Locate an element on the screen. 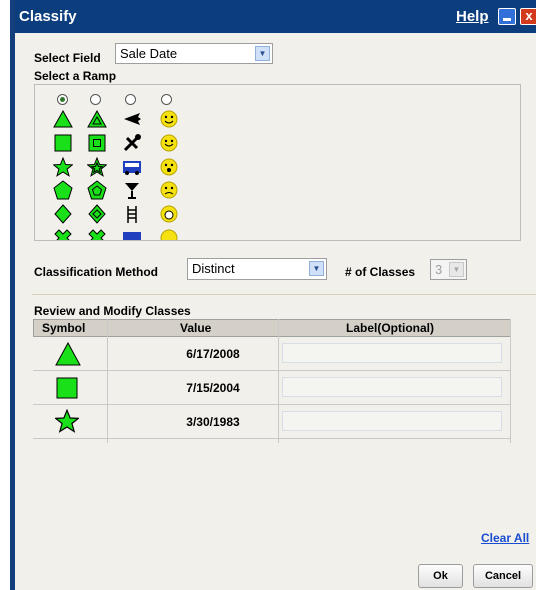 The width and height of the screenshot is (536, 590). select-field-value: Sale Date is located at coordinates (149, 53).